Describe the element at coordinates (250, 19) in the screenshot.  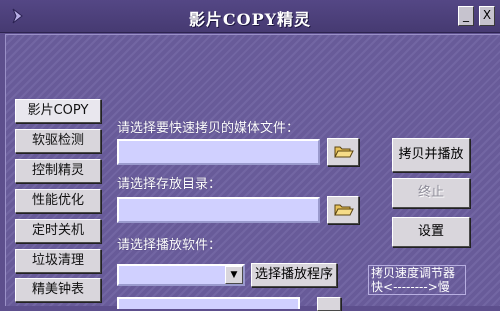
I see `window-title: 影片COPY精灵` at that location.